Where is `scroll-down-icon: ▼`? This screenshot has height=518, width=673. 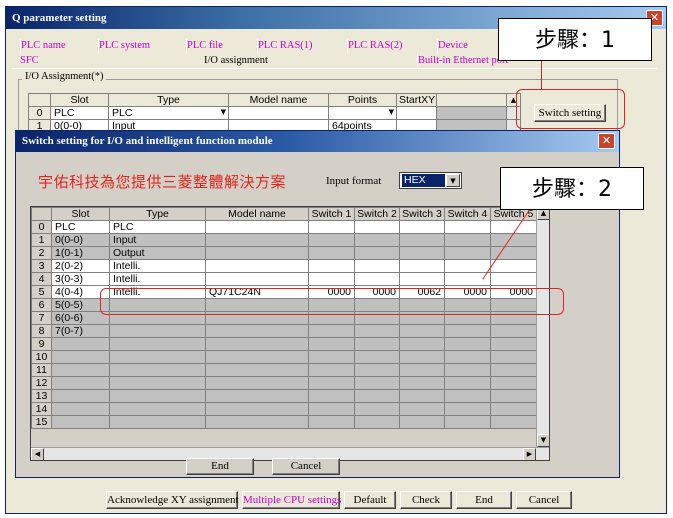 scroll-down-icon: ▼ is located at coordinates (543, 440).